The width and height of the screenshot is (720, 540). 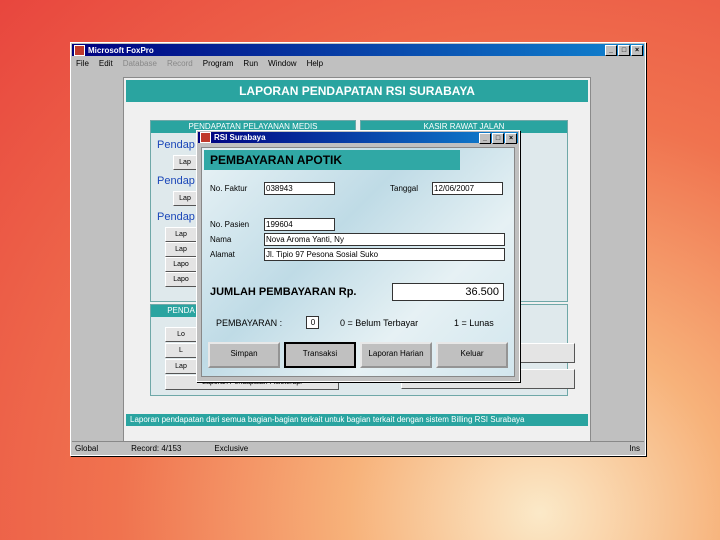 I want to click on status-bar: Global Record: 4/153 Exclusive Ins, so click(x=358, y=447).